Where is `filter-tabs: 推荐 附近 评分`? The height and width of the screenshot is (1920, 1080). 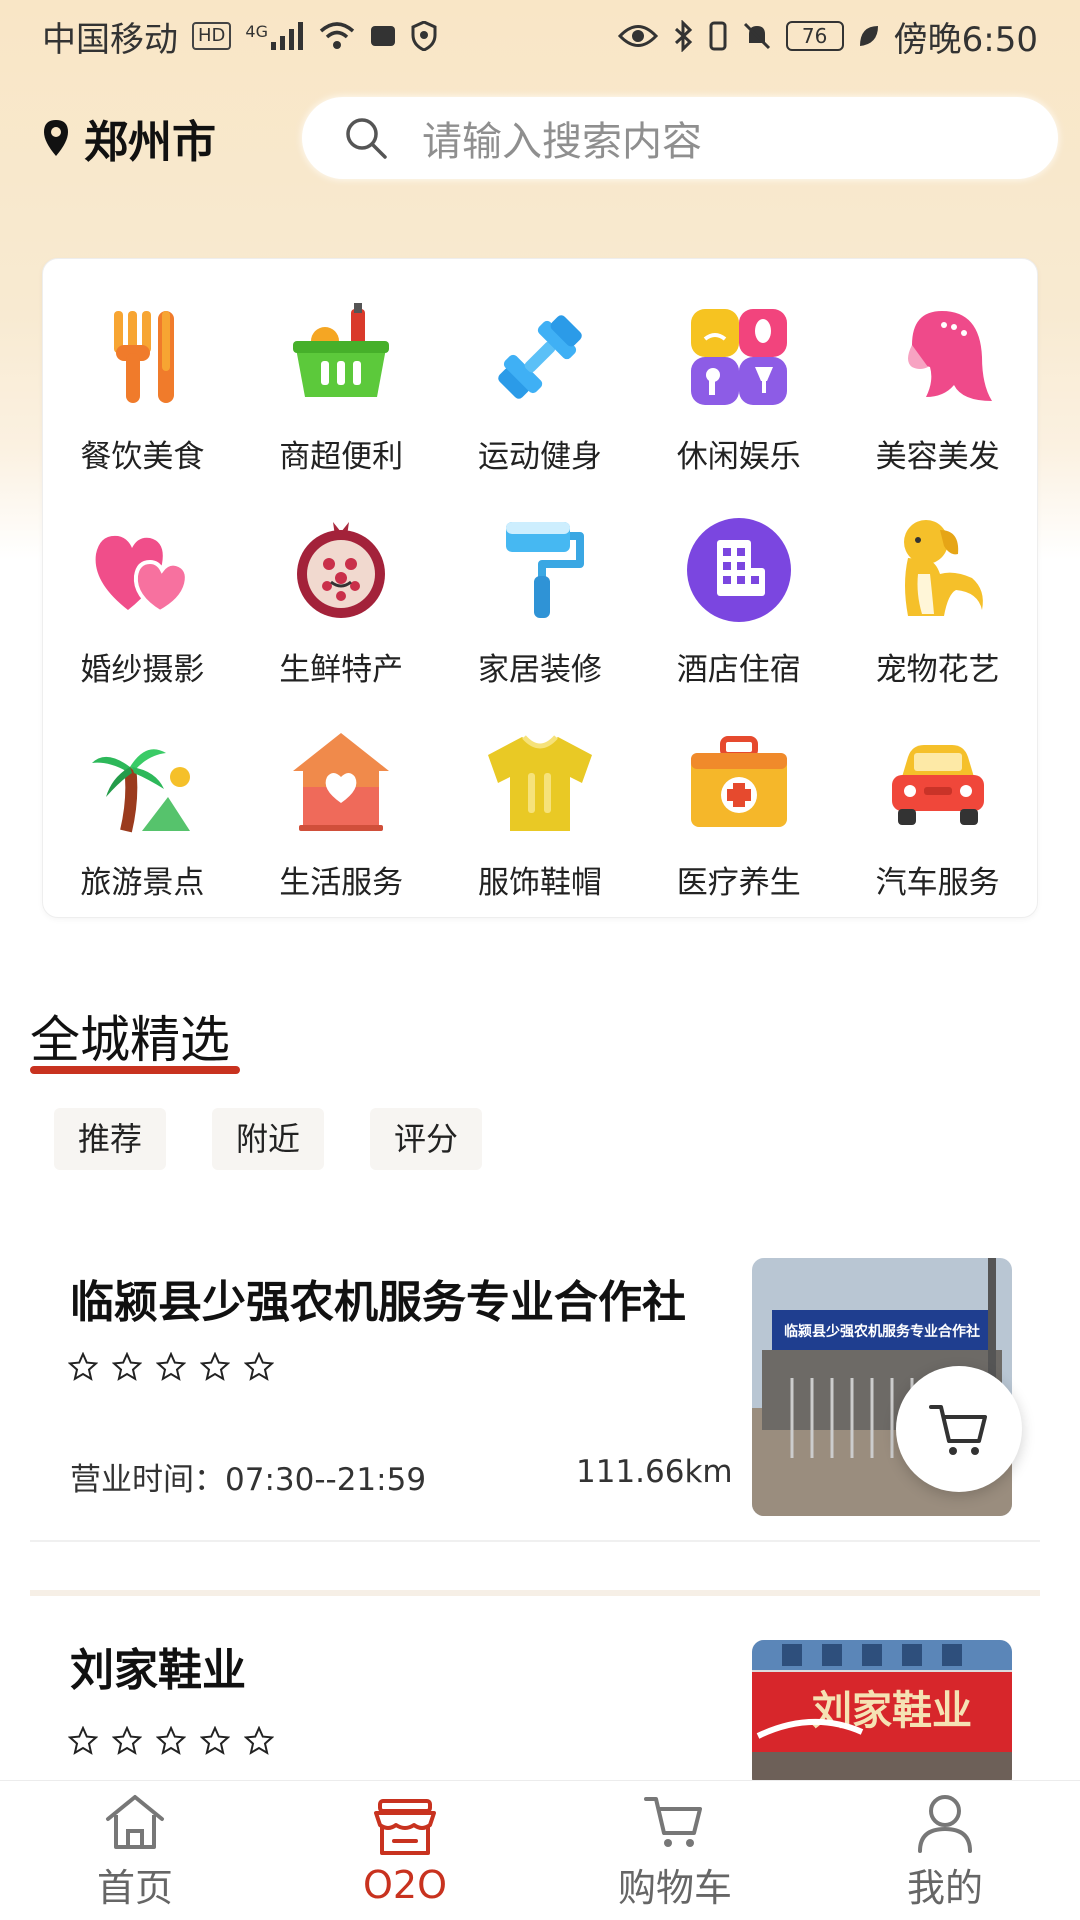 filter-tabs: 推荐 附近 评分 is located at coordinates (268, 1139).